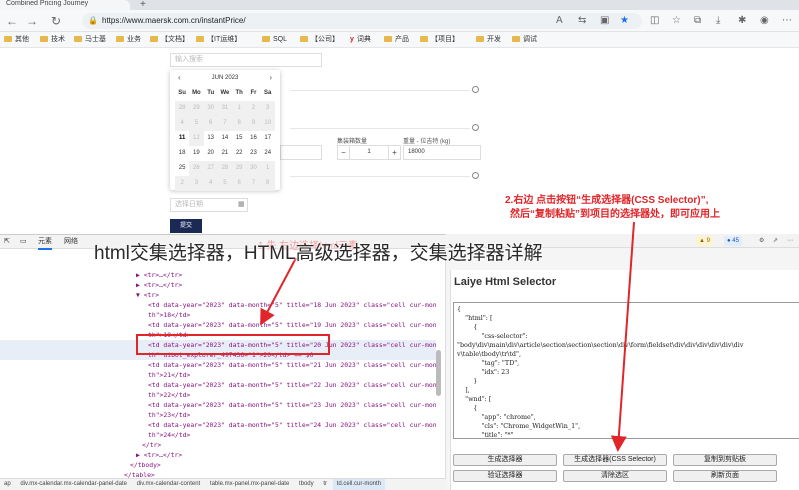 The height and width of the screenshot is (490, 799). I want to click on bookmark-item: 开发, so click(488, 40).